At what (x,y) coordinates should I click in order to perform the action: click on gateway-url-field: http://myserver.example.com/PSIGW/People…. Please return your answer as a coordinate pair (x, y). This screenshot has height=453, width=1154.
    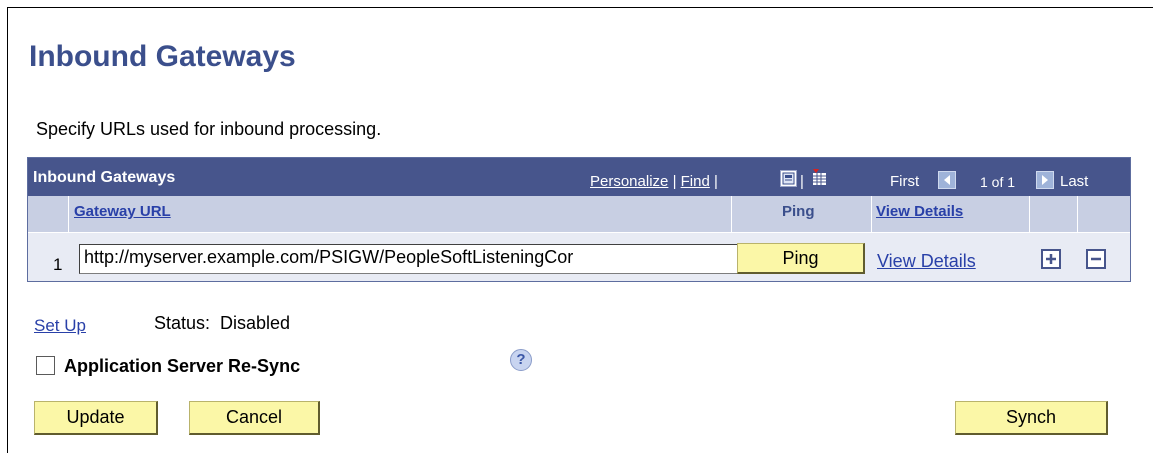
    Looking at the image, I should click on (413, 259).